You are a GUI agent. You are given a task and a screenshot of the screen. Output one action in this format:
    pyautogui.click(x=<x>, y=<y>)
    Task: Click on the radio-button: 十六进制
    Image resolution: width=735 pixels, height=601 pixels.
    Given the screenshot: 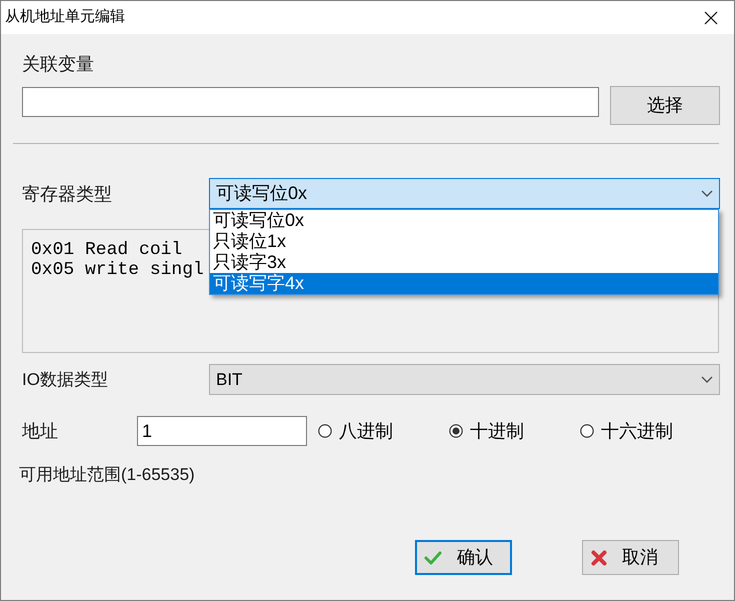 What is the action you would take?
    pyautogui.click(x=626, y=431)
    